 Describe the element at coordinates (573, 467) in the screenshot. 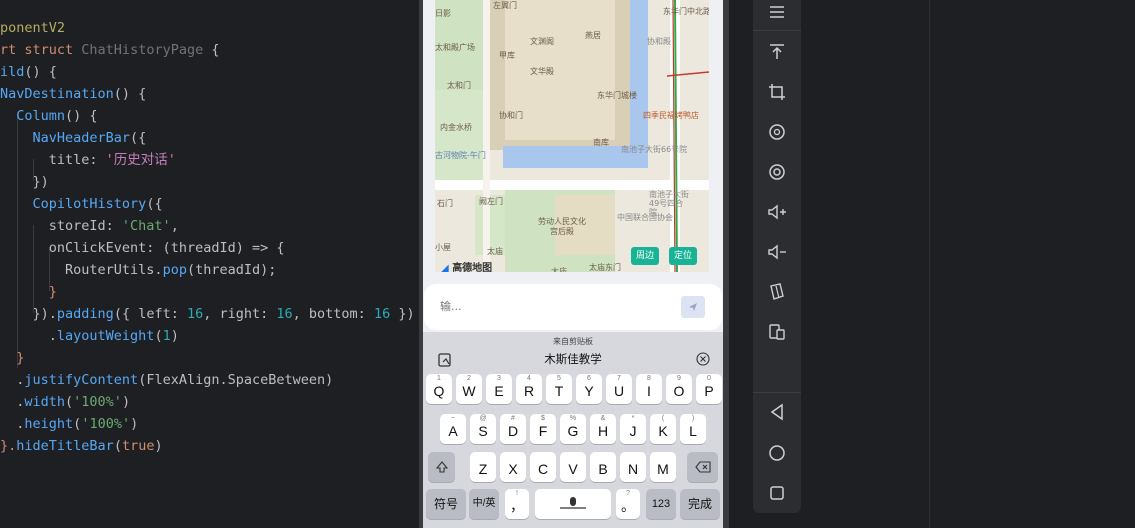

I see `key-v: V` at that location.